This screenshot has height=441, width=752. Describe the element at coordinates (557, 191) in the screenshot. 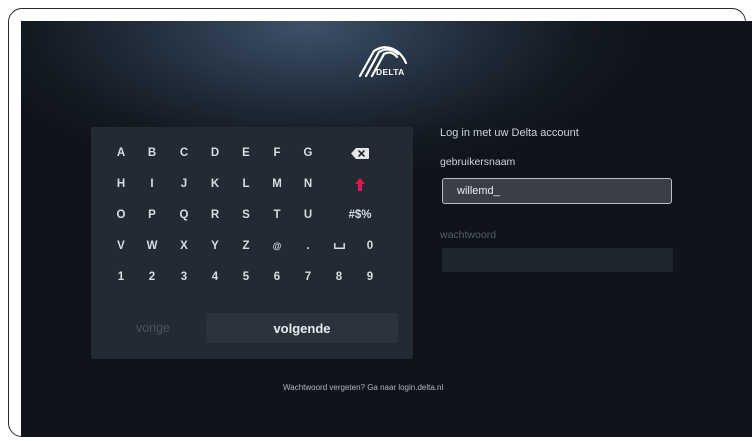

I see `username-input: willemd_` at that location.